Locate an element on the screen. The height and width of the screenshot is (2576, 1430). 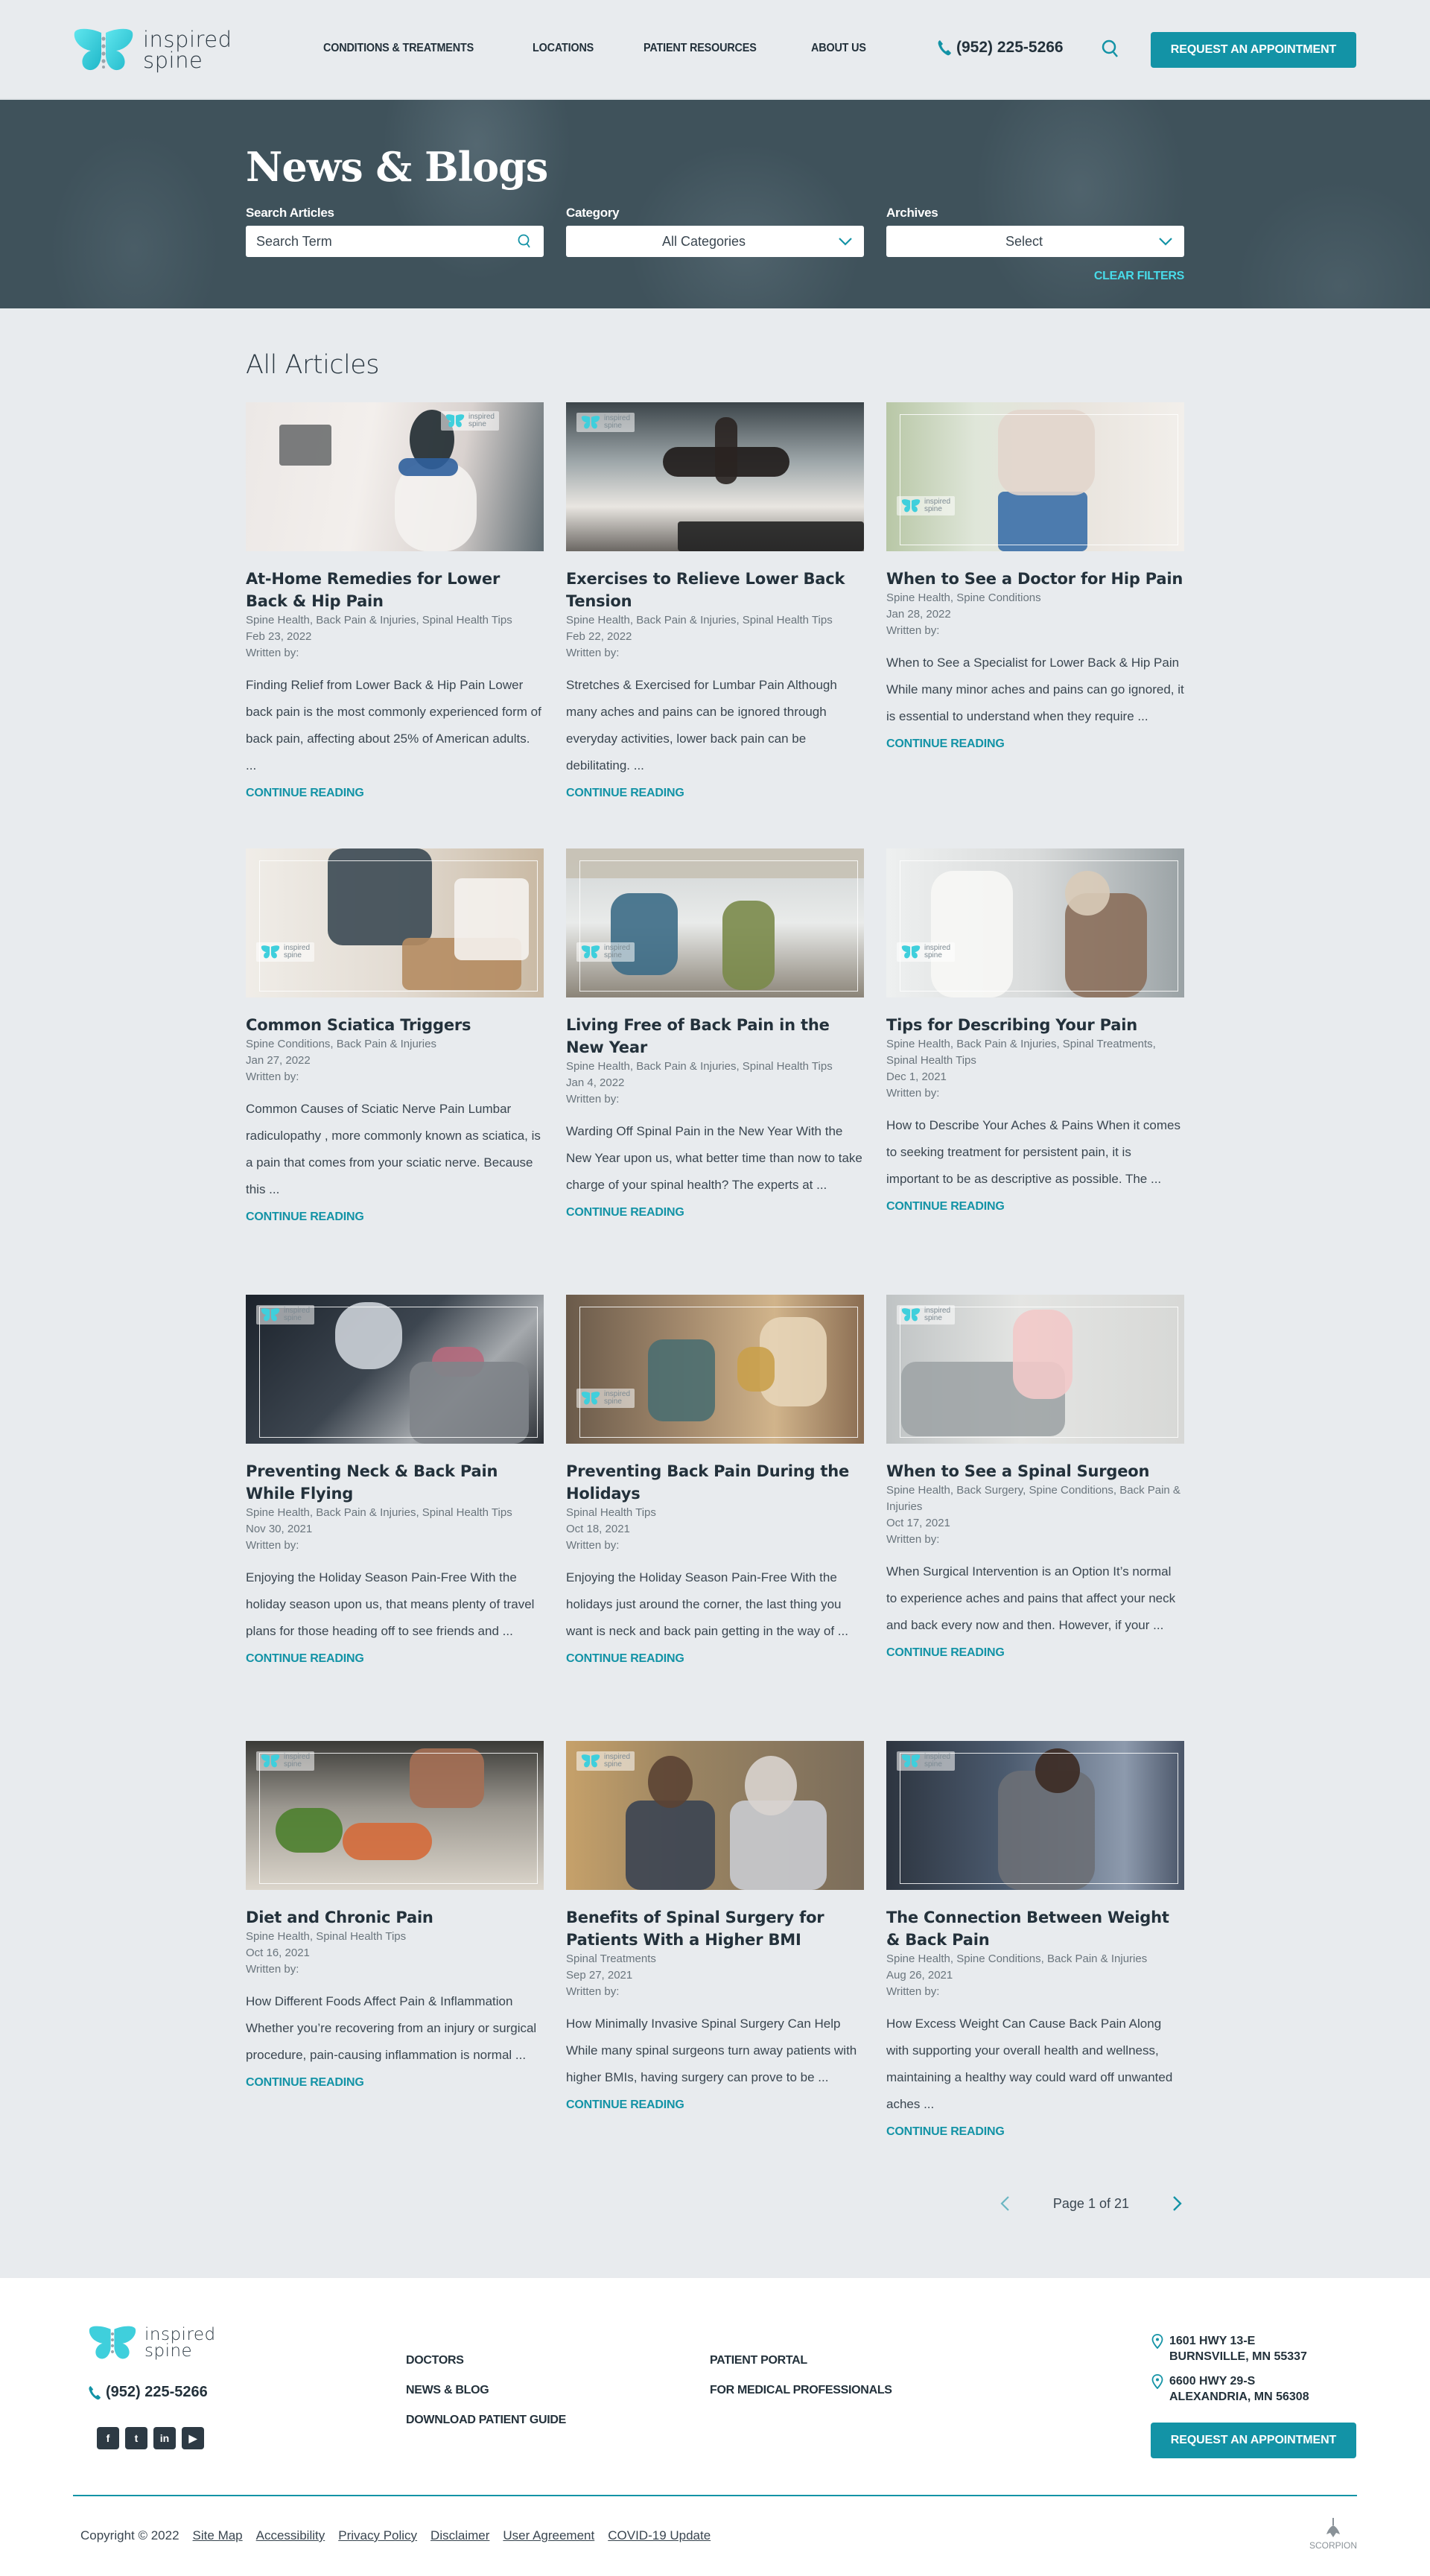
nav-locations: LOCATIONS is located at coordinates (563, 48).